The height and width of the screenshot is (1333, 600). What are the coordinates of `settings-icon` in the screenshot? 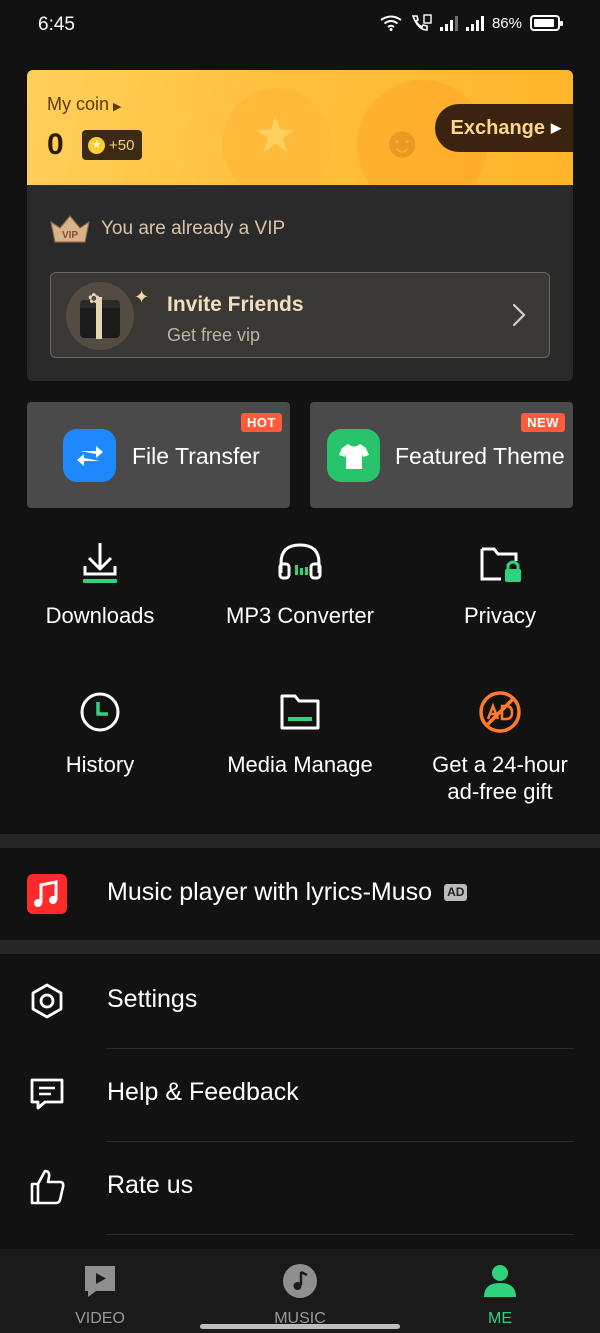 It's located at (47, 1001).